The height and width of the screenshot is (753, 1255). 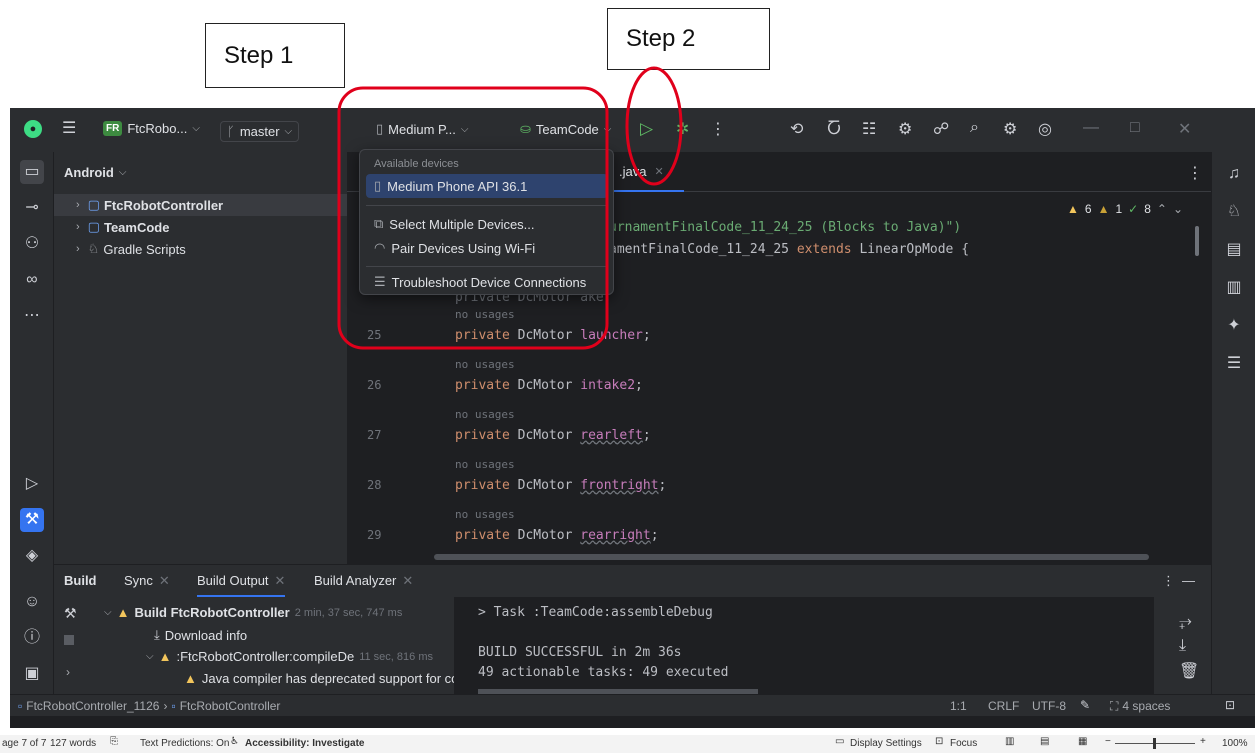 What do you see at coordinates (718, 129) in the screenshot?
I see `more-actions-icon: ⋮` at bounding box center [718, 129].